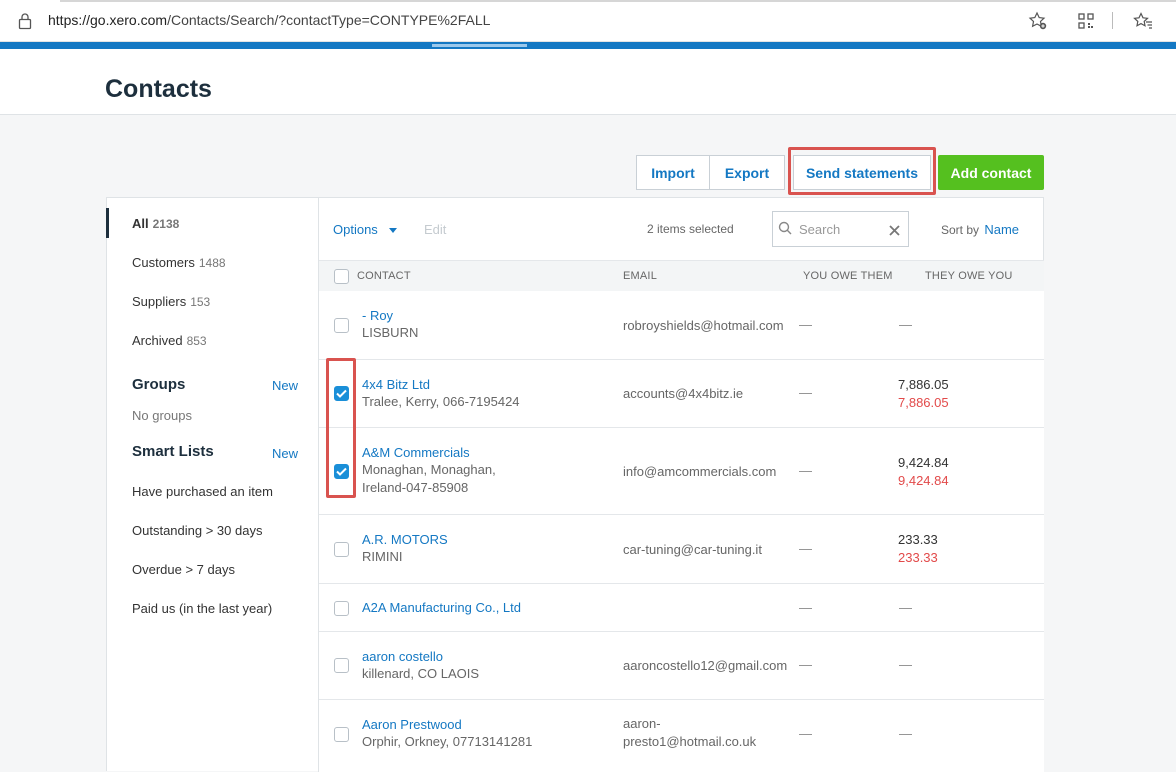 Image resolution: width=1176 pixels, height=772 pixels. What do you see at coordinates (960, 230) in the screenshot?
I see `sort-prefix: Sort by` at bounding box center [960, 230].